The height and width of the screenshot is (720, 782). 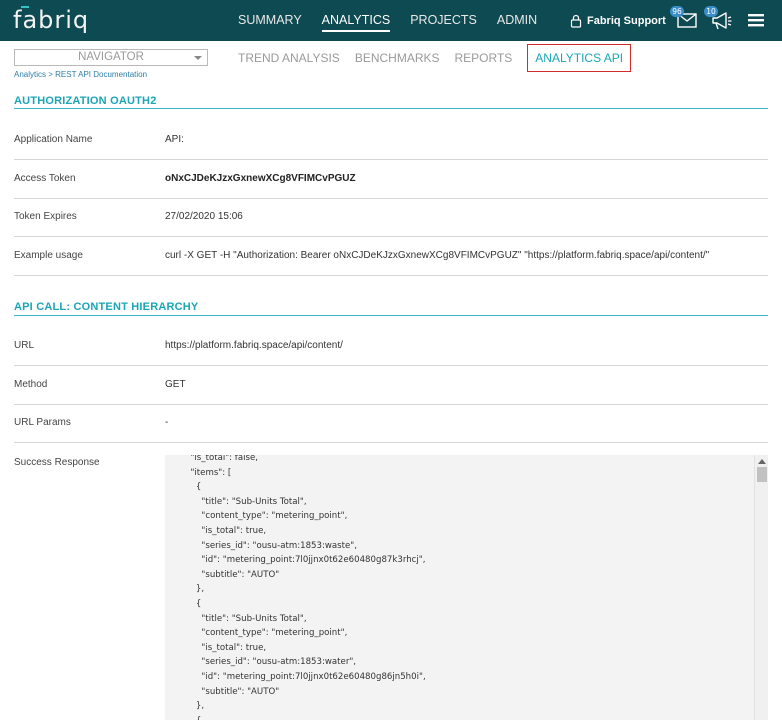 What do you see at coordinates (31, 384) in the screenshot?
I see `row-label: Method` at bounding box center [31, 384].